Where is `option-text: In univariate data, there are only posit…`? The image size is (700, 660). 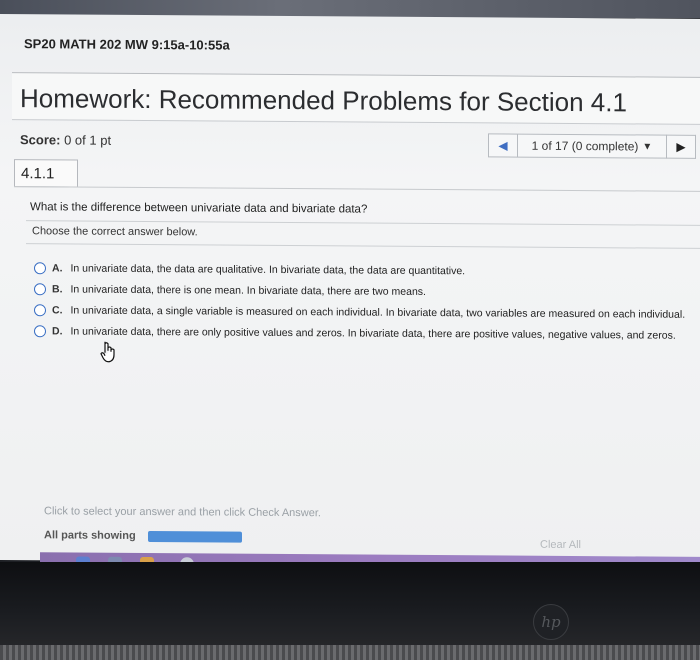 option-text: In univariate data, there are only posit… is located at coordinates (373, 333).